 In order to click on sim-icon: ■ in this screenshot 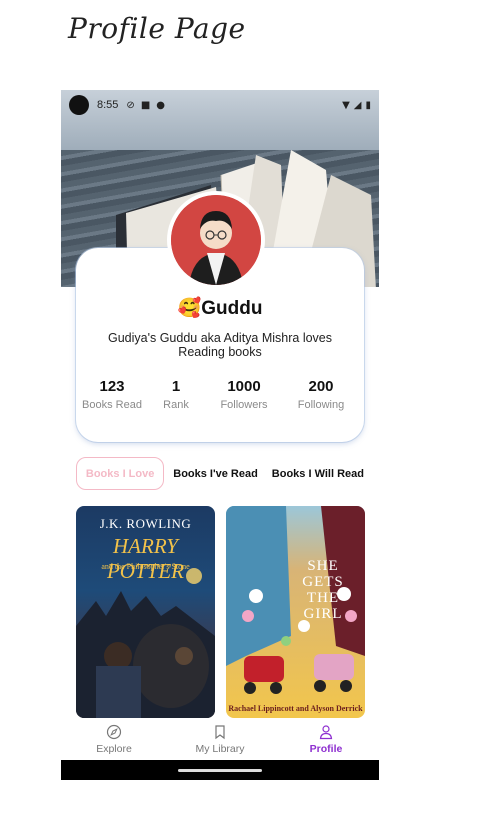, I will do `click(145, 105)`.